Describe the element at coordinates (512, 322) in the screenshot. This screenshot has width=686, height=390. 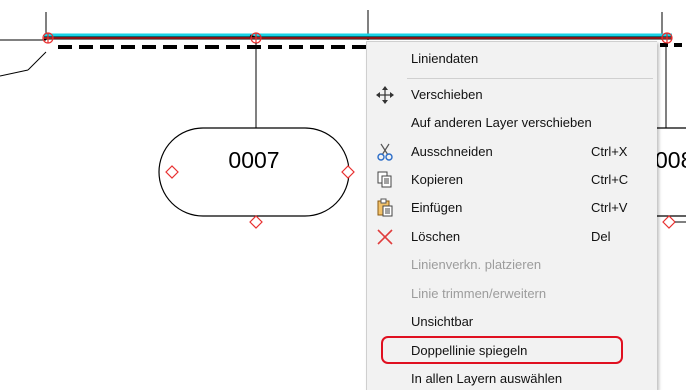
I see `menu-item-unsichtbar: Unsichtbar` at that location.